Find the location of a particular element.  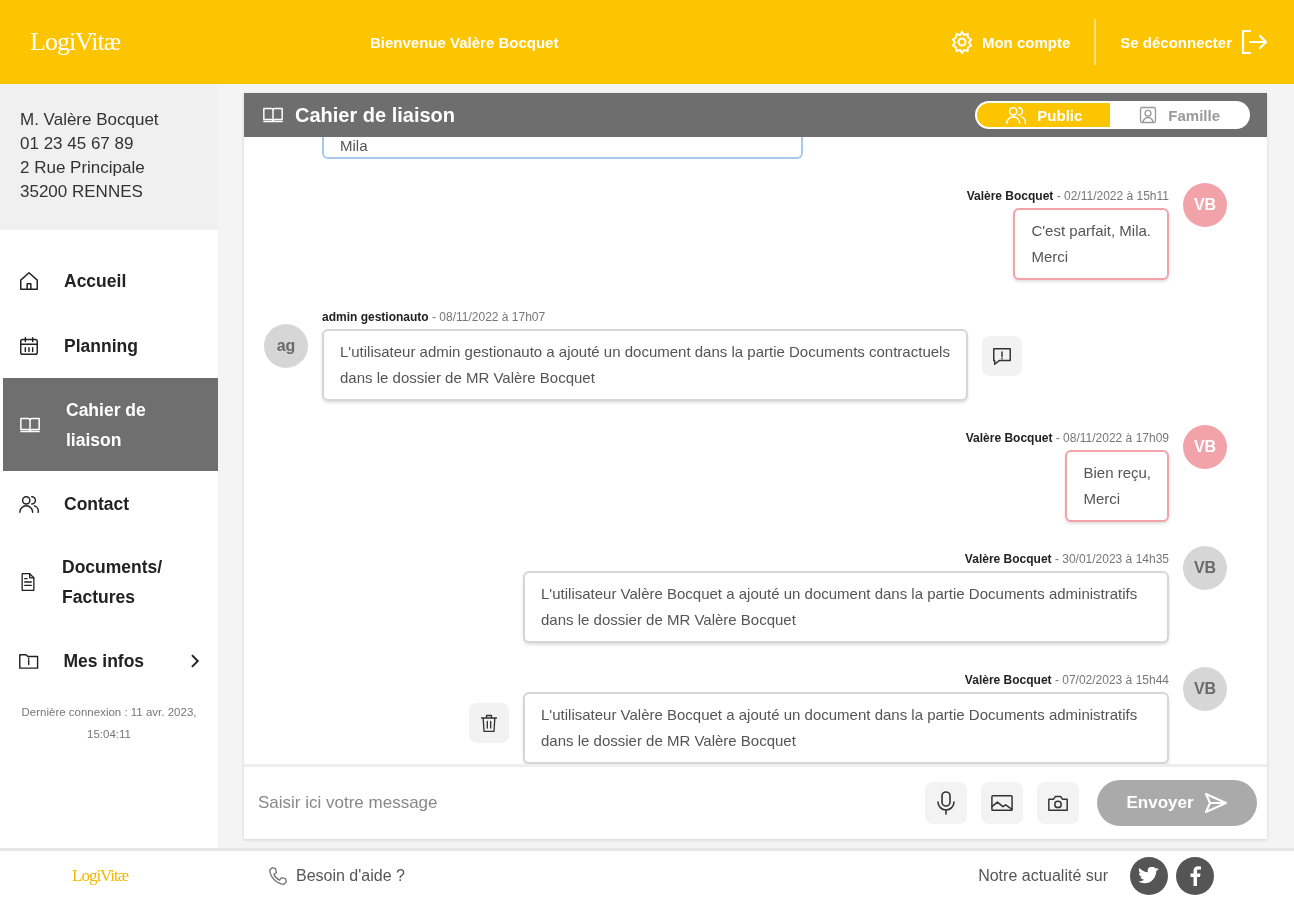

facebook-button is located at coordinates (1195, 875).